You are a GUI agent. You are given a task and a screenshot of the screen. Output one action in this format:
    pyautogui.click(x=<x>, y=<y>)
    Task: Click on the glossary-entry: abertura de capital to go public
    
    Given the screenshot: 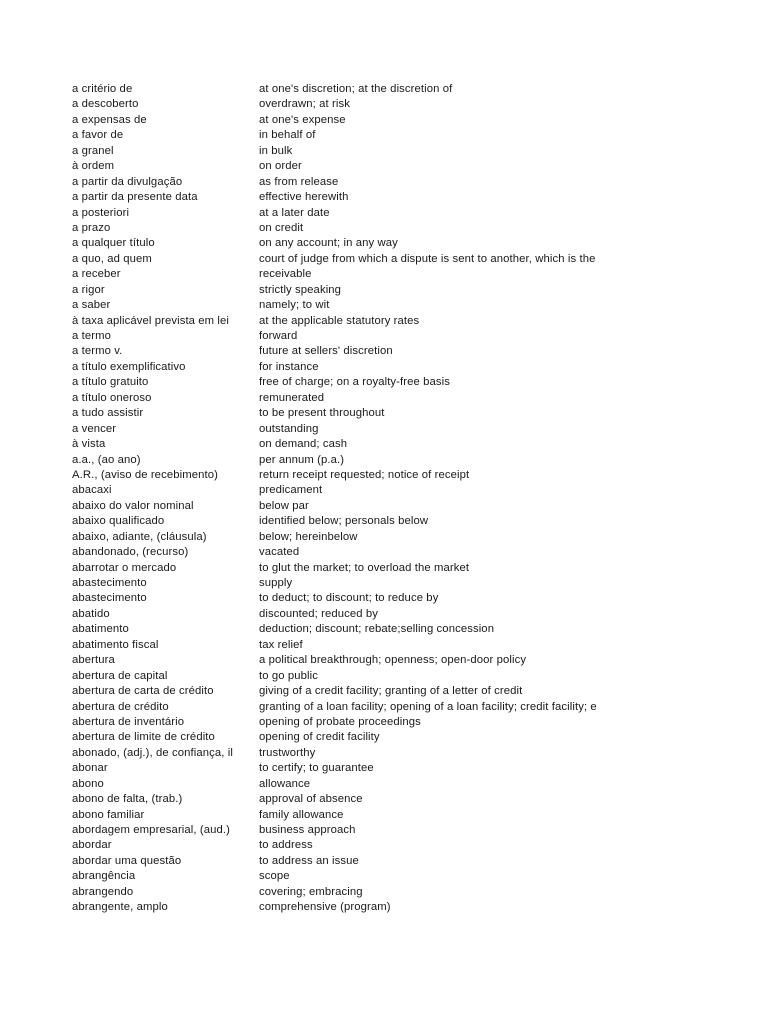 What is the action you would take?
    pyautogui.click(x=355, y=676)
    